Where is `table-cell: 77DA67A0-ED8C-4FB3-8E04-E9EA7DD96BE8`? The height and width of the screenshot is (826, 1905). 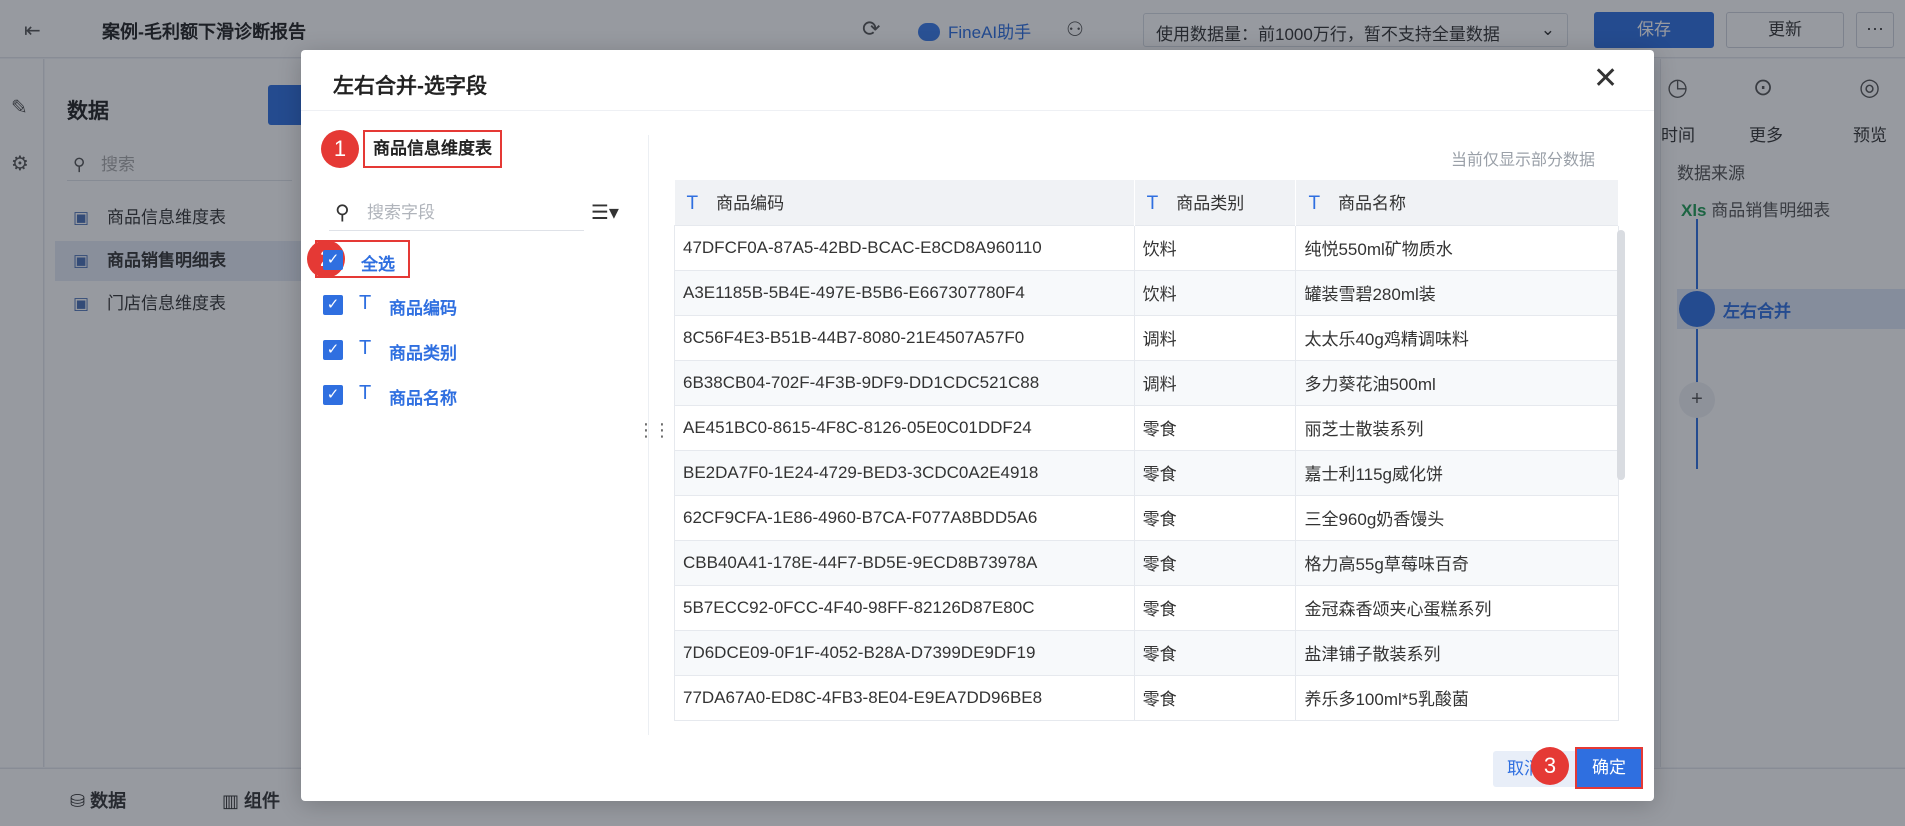
table-cell: 77DA67A0-ED8C-4FB3-8E04-E9EA7DD96BE8 is located at coordinates (904, 697).